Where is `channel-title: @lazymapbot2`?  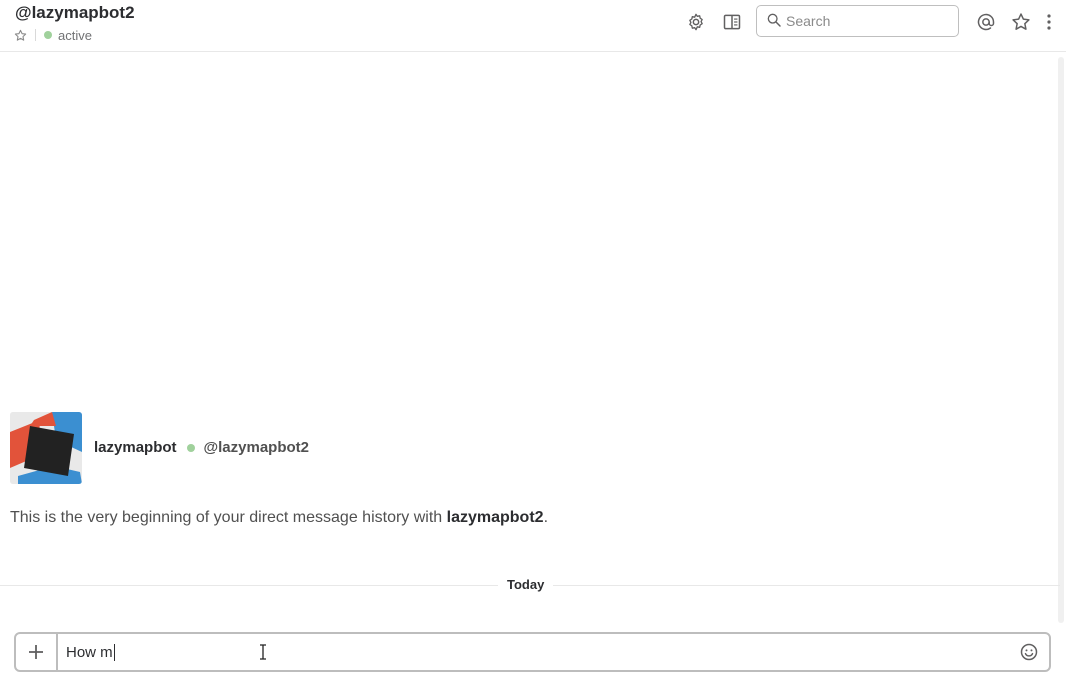 channel-title: @lazymapbot2 is located at coordinates (75, 13).